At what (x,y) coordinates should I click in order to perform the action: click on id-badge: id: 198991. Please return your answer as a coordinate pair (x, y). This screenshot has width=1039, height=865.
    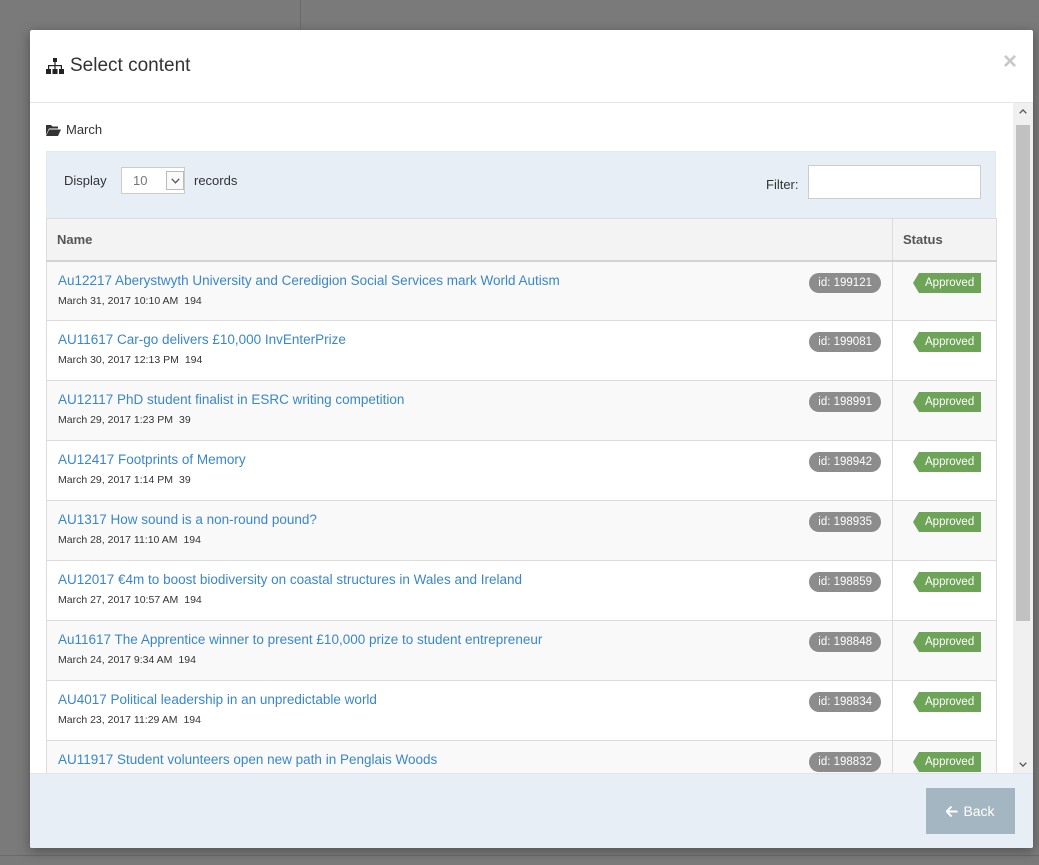
    Looking at the image, I should click on (845, 402).